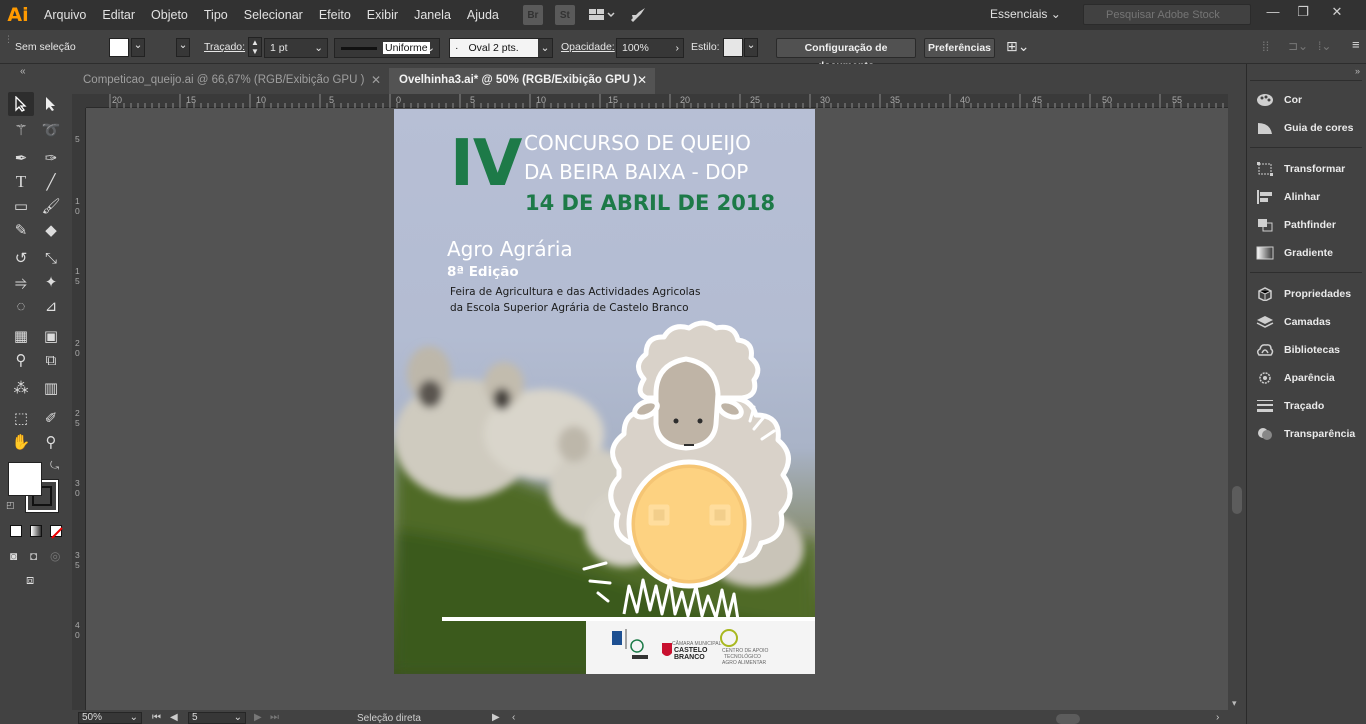  Describe the element at coordinates (51, 258) in the screenshot. I see `scale-tool-icon: ⤡` at that location.